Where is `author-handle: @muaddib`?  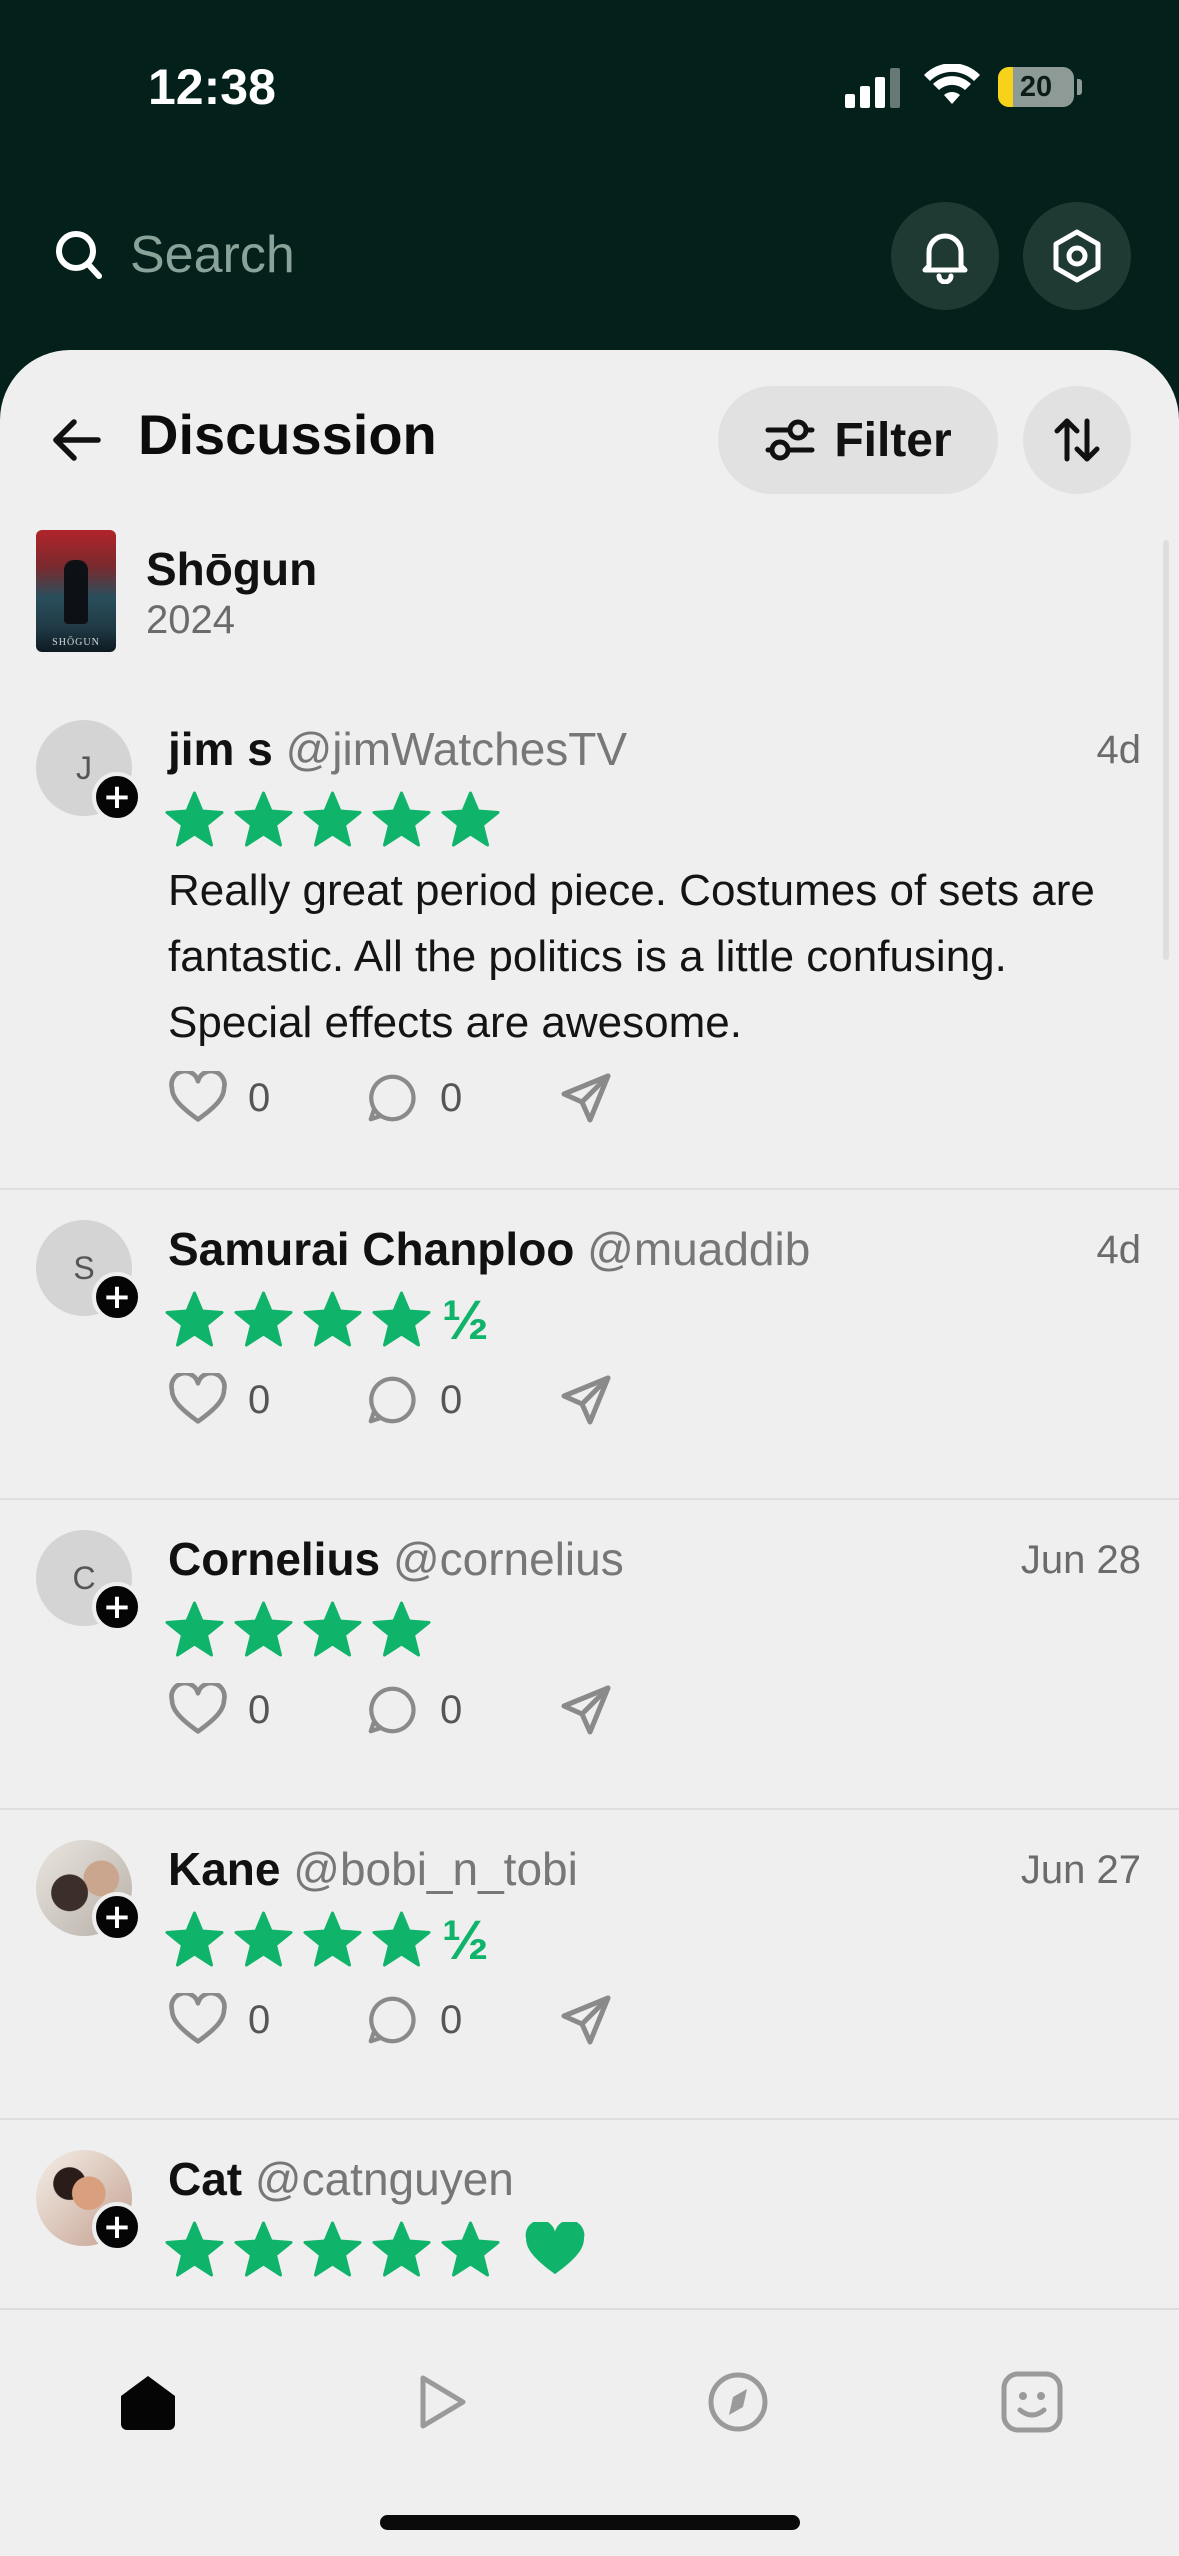
author-handle: @muaddib is located at coordinates (699, 1249).